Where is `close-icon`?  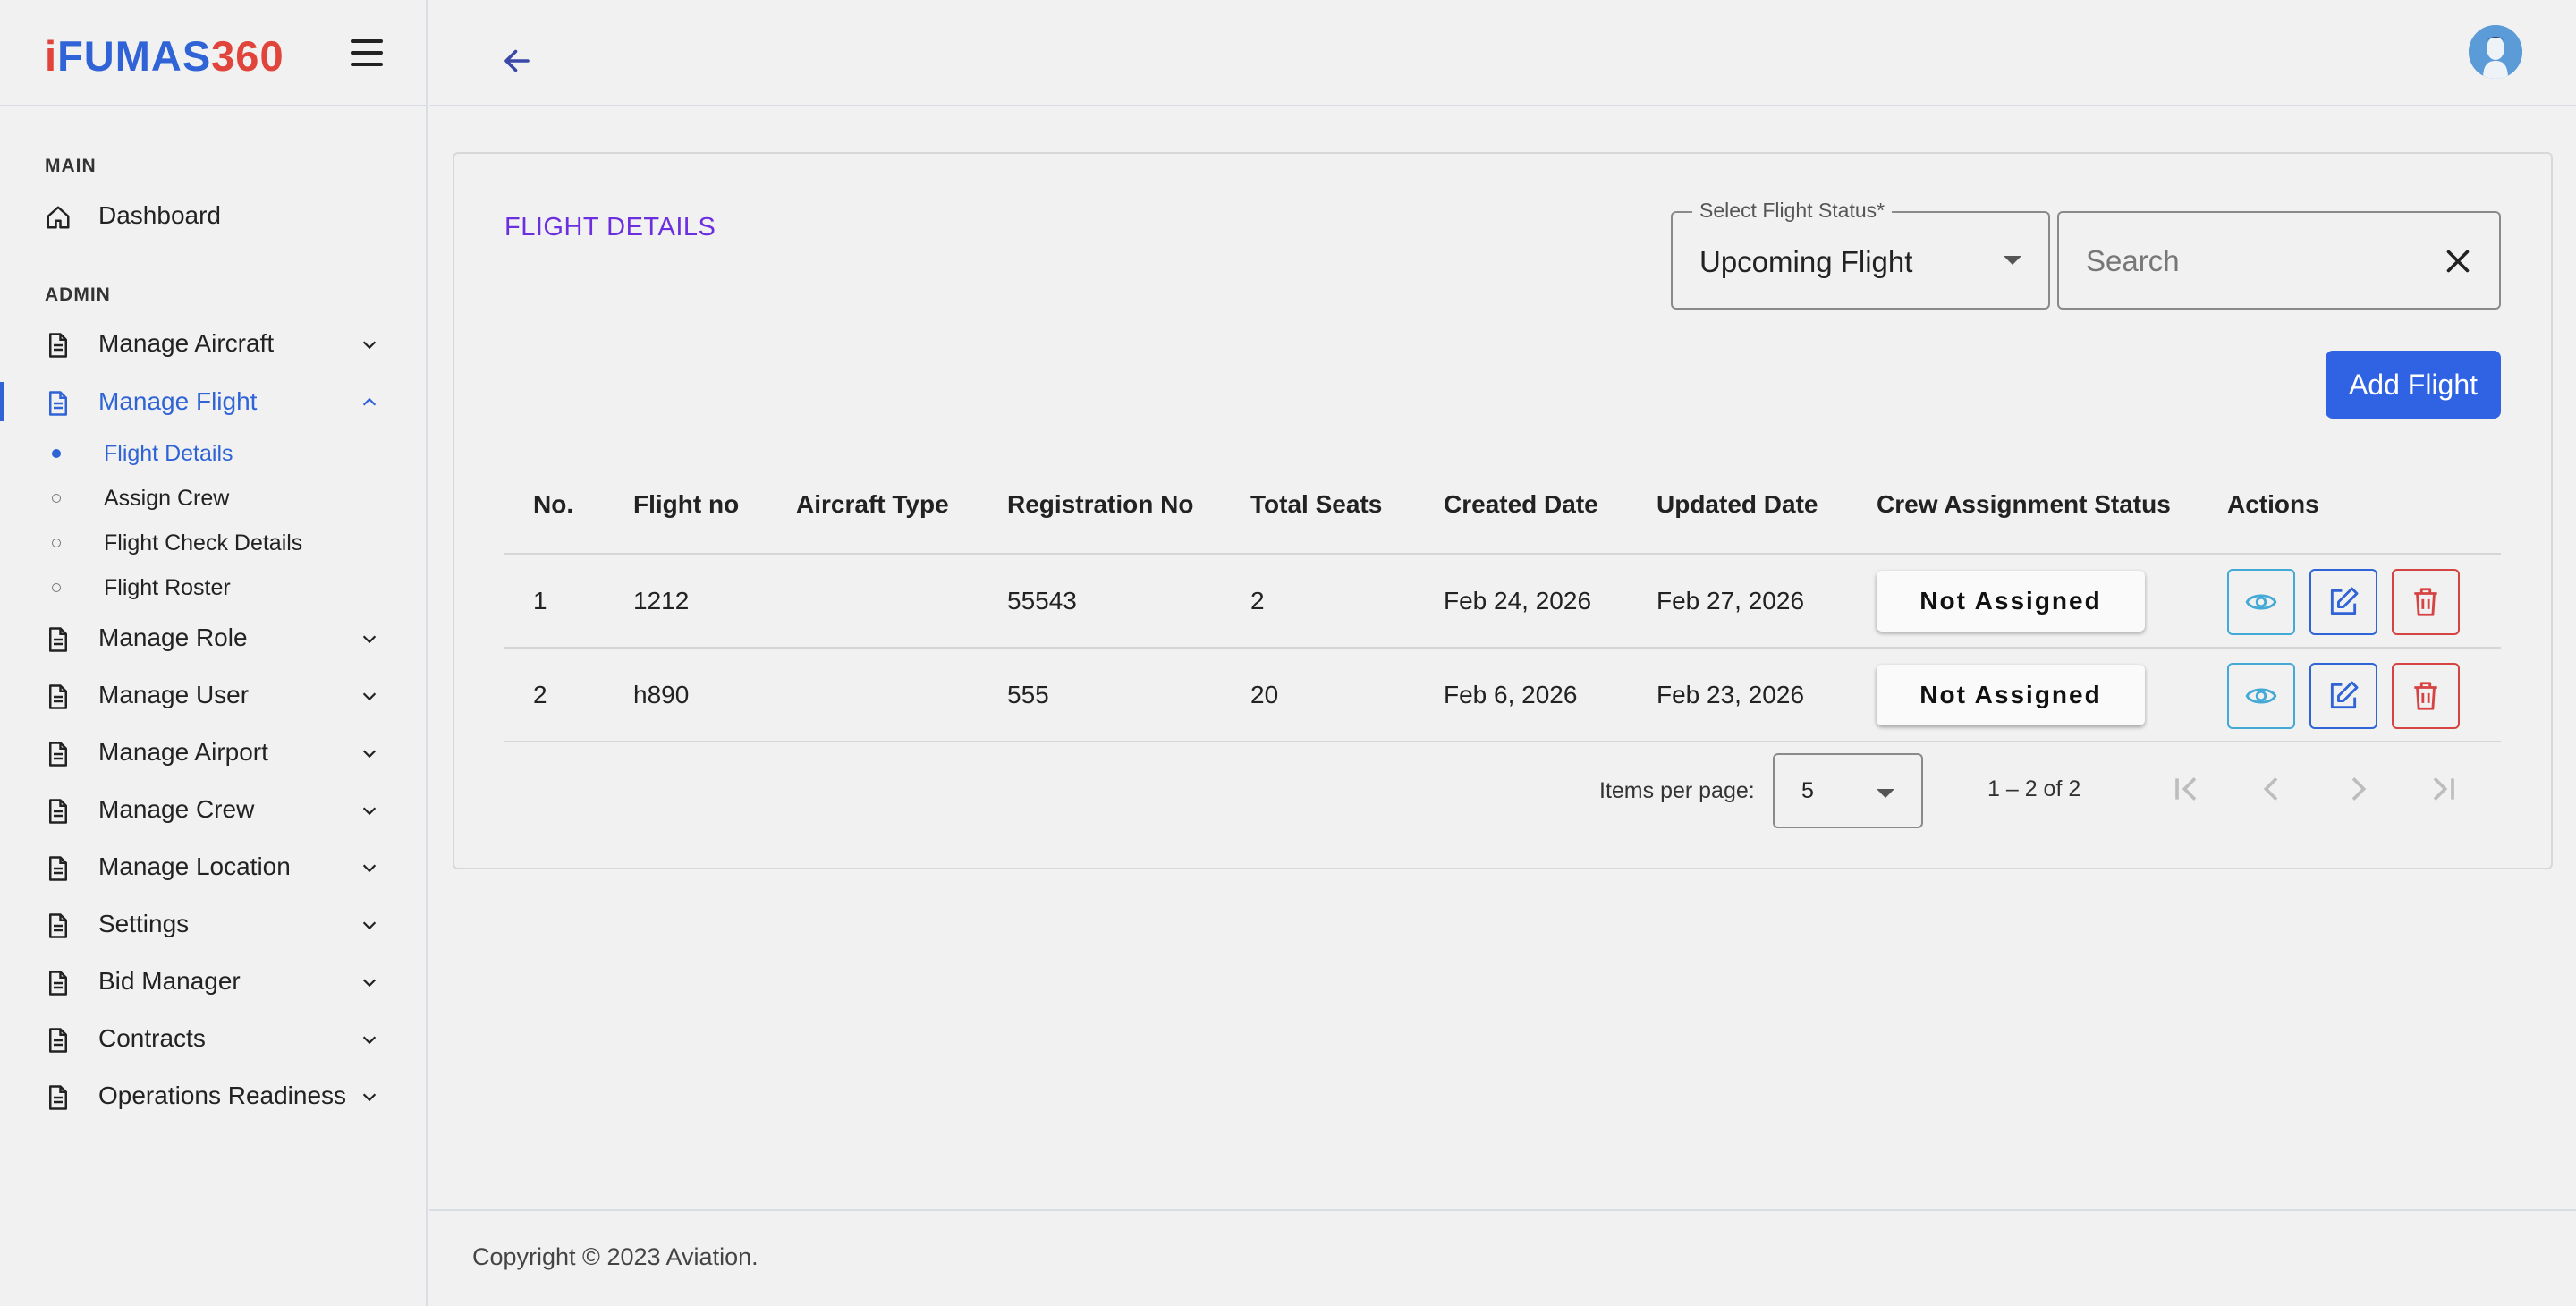 close-icon is located at coordinates (2458, 261).